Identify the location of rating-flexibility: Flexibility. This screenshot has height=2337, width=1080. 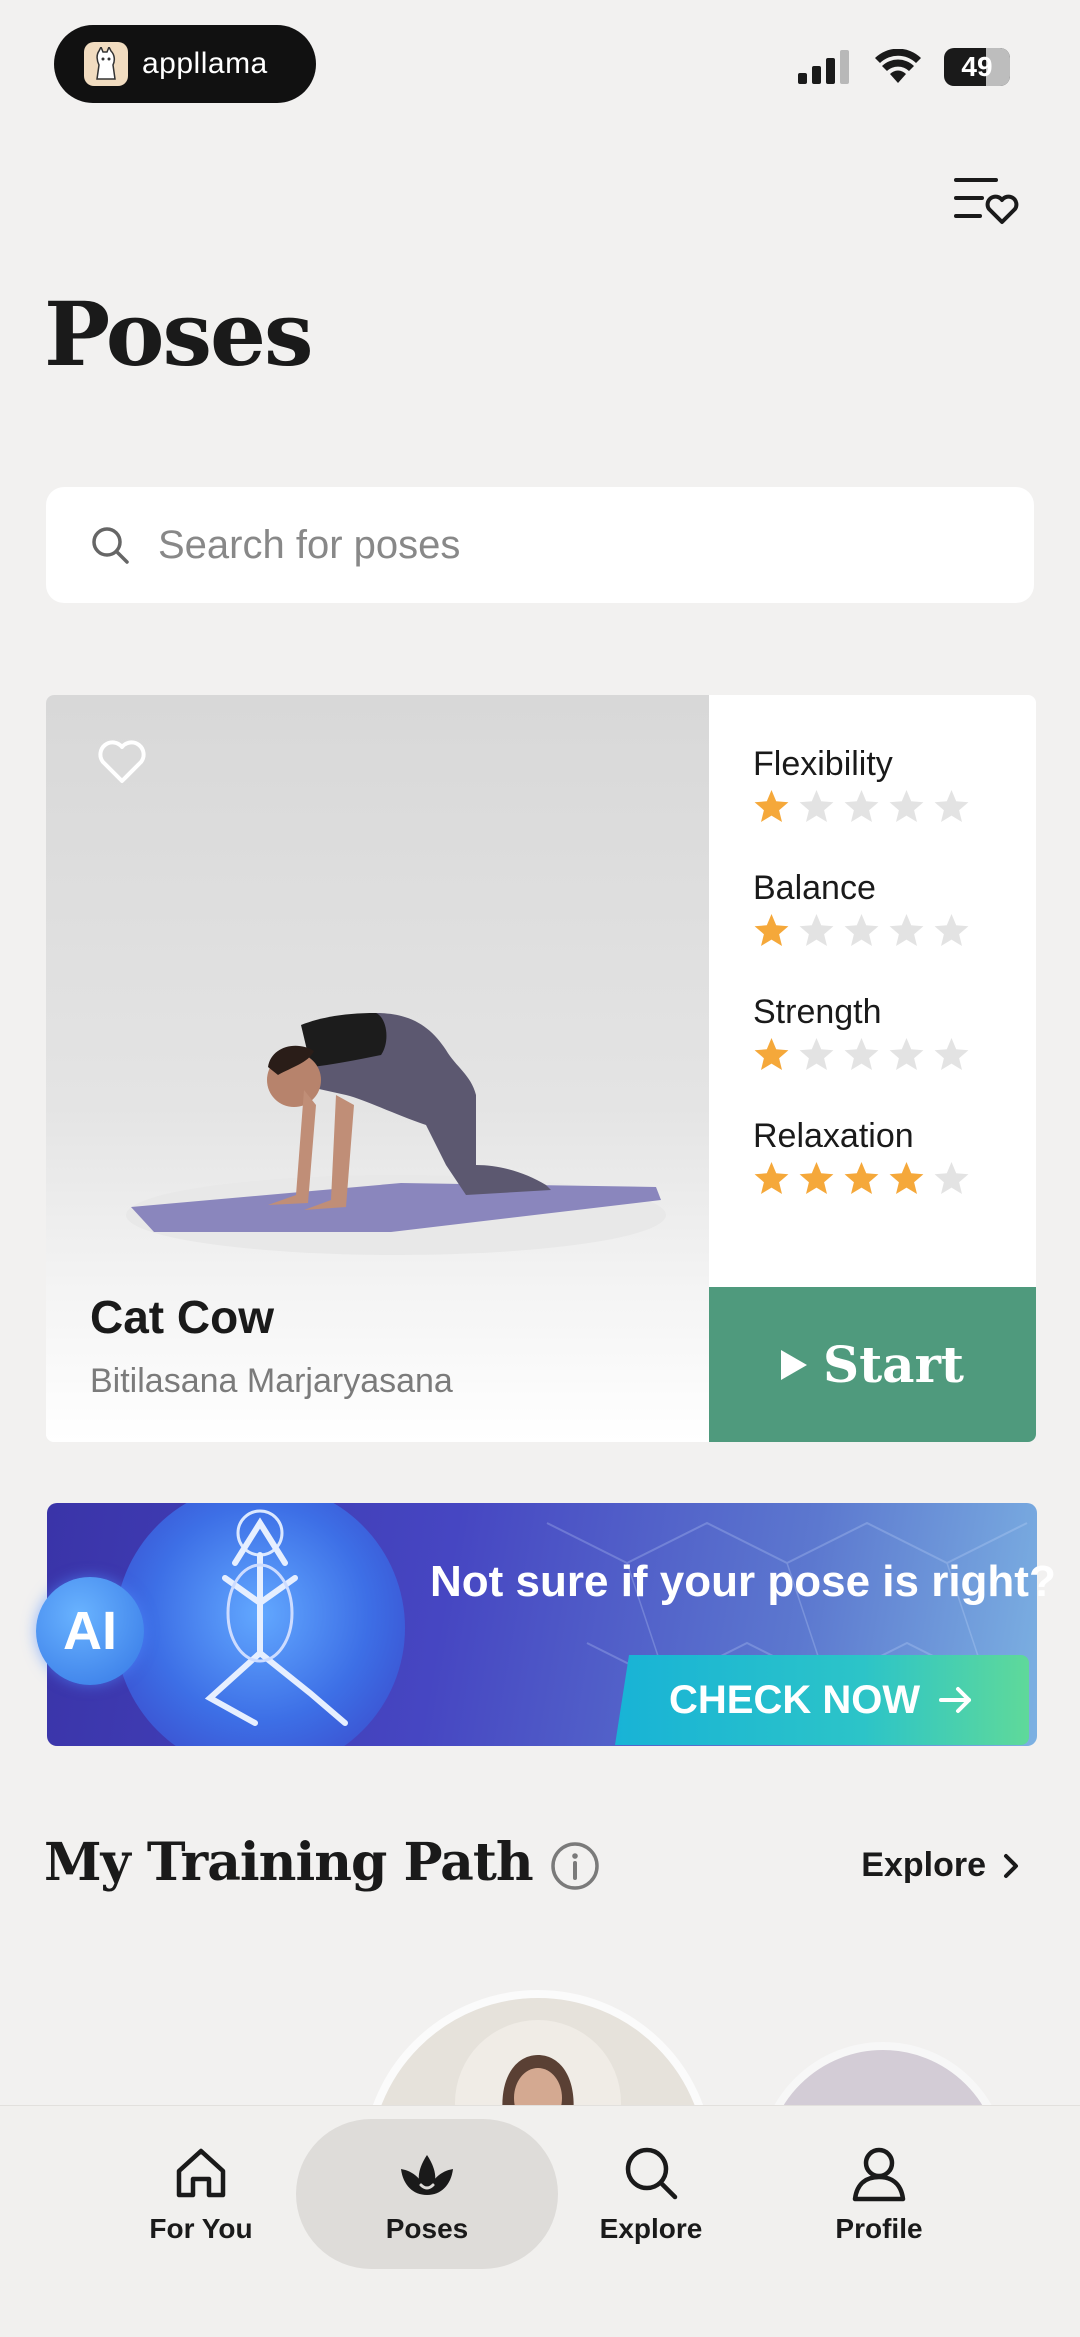
(861, 787).